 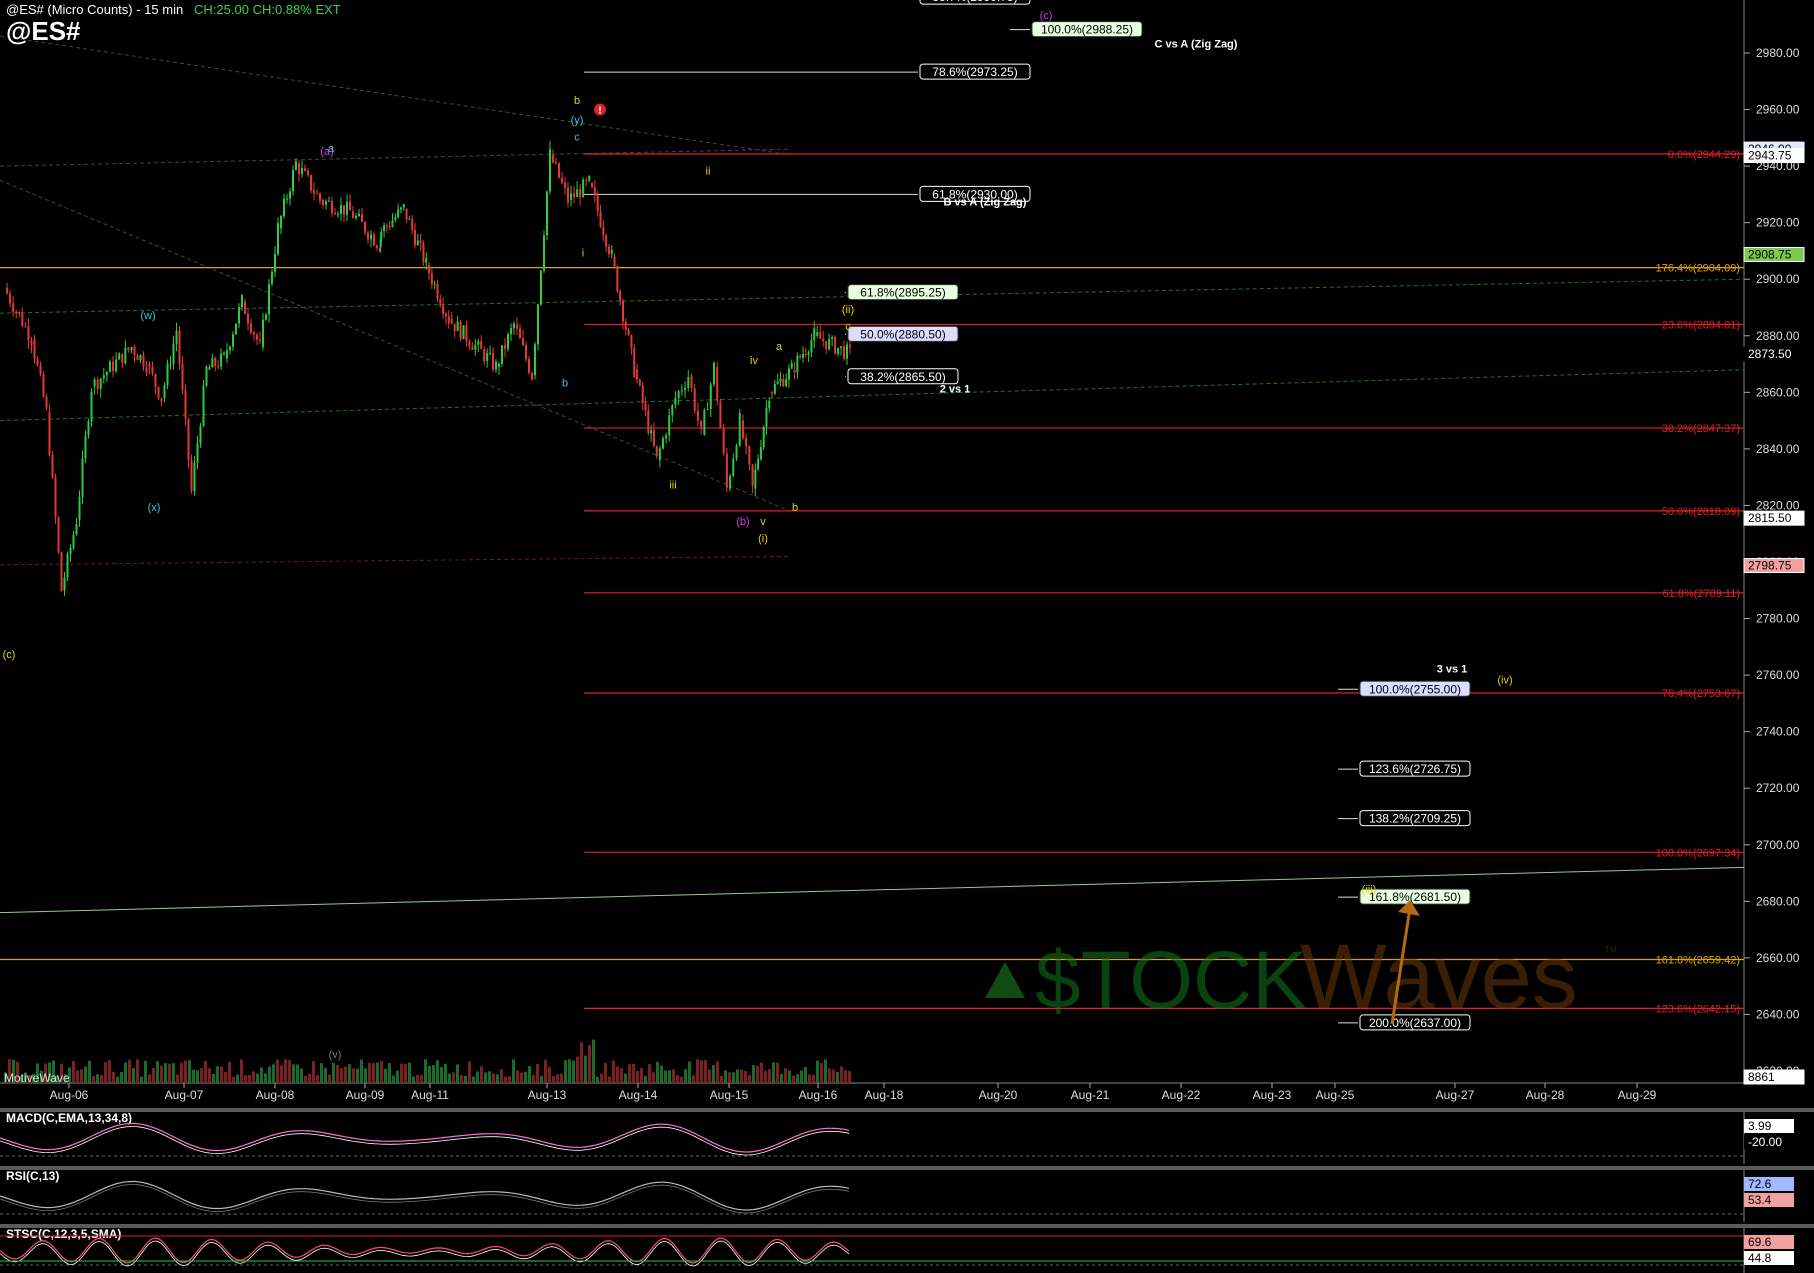 What do you see at coordinates (907, 1168) in the screenshot?
I see `panel-divider` at bounding box center [907, 1168].